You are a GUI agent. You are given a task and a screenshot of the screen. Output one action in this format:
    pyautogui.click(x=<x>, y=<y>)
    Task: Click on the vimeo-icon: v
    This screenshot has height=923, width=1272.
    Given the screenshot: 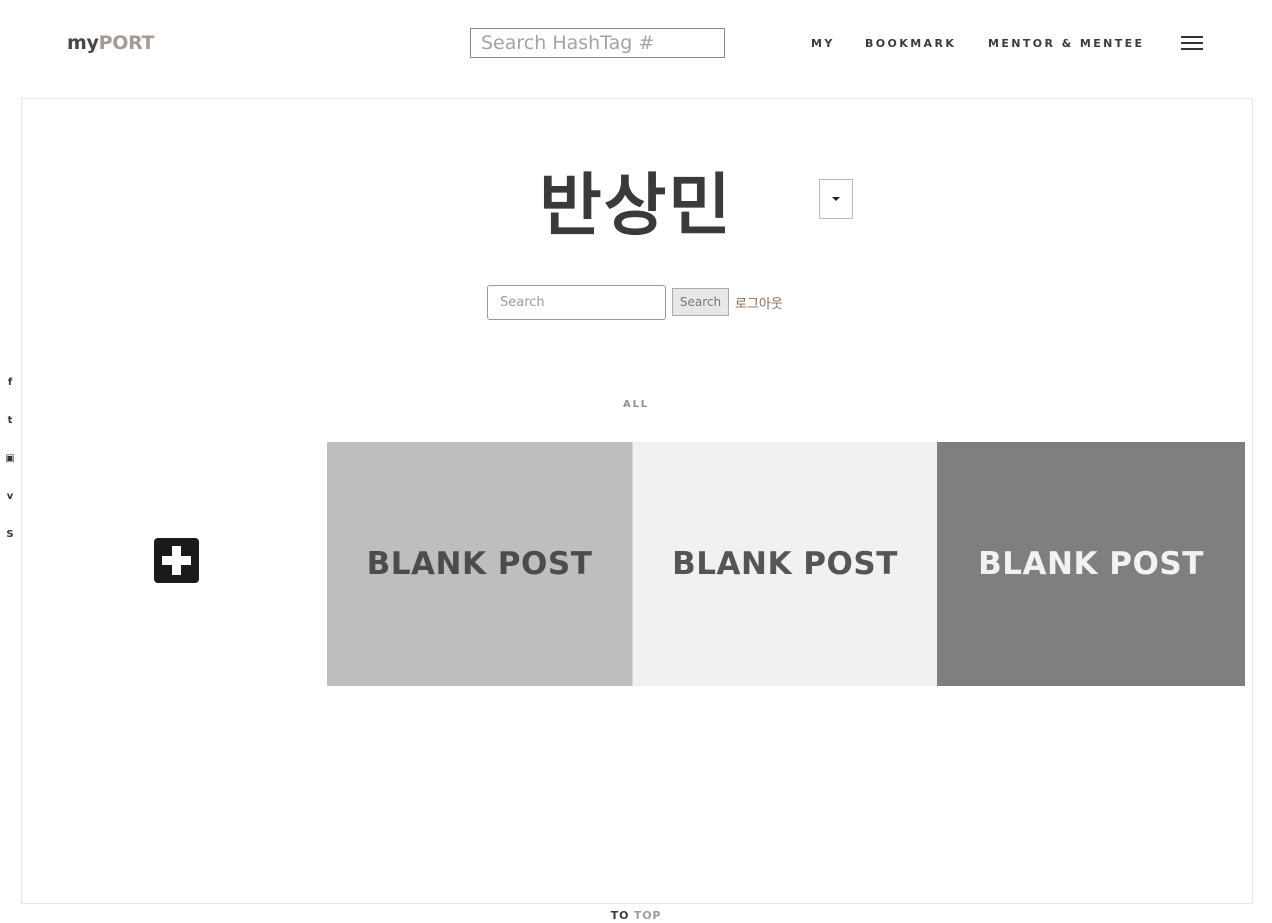 What is the action you would take?
    pyautogui.click(x=10, y=496)
    